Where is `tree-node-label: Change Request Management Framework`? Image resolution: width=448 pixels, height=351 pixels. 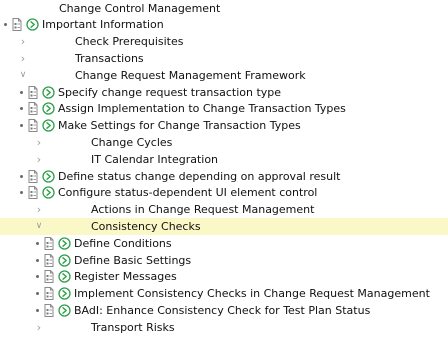 tree-node-label: Change Request Management Framework is located at coordinates (190, 75).